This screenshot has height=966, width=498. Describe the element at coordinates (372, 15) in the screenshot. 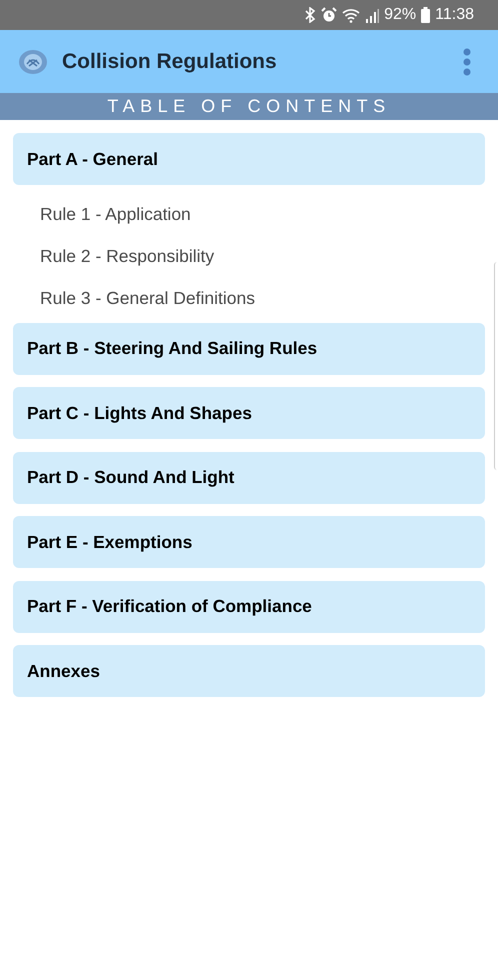

I see `signal-icon` at that location.